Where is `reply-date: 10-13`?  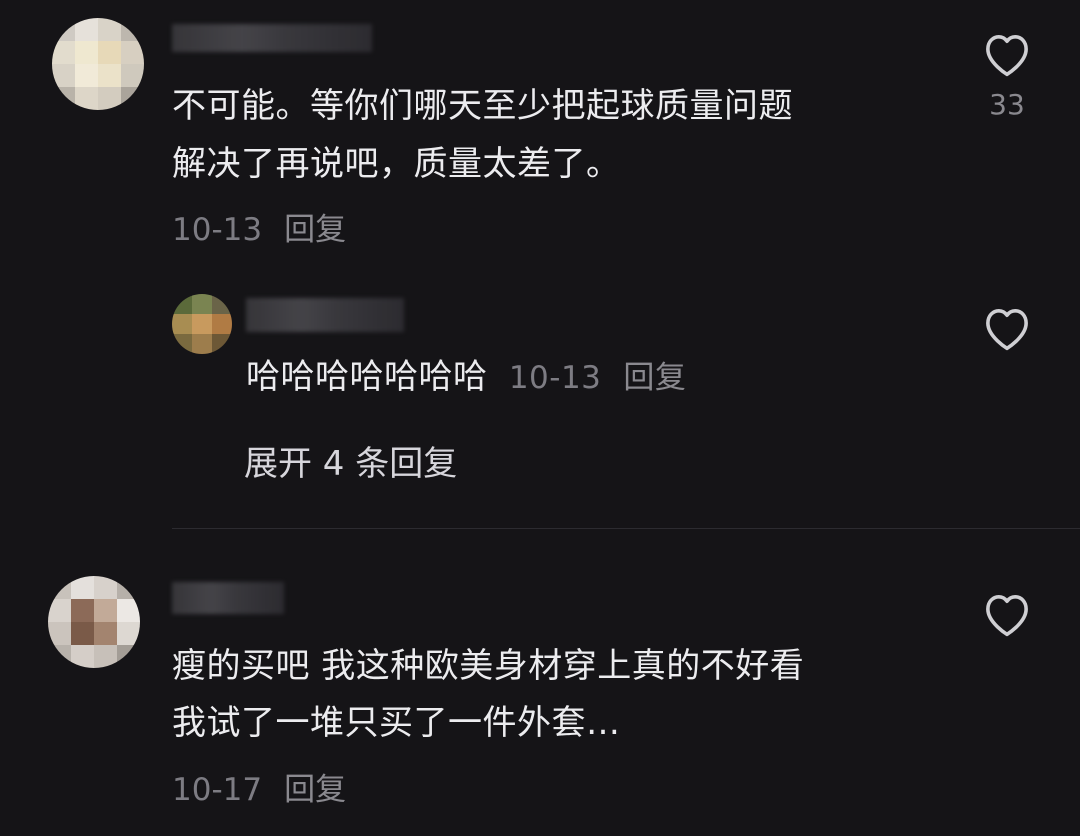 reply-date: 10-13 is located at coordinates (555, 378).